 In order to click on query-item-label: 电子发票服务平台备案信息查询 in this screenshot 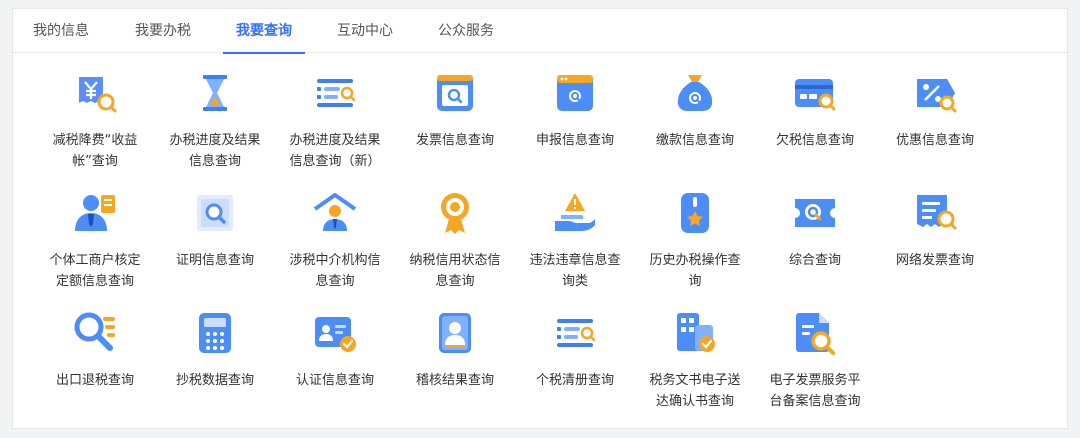, I will do `click(815, 391)`.